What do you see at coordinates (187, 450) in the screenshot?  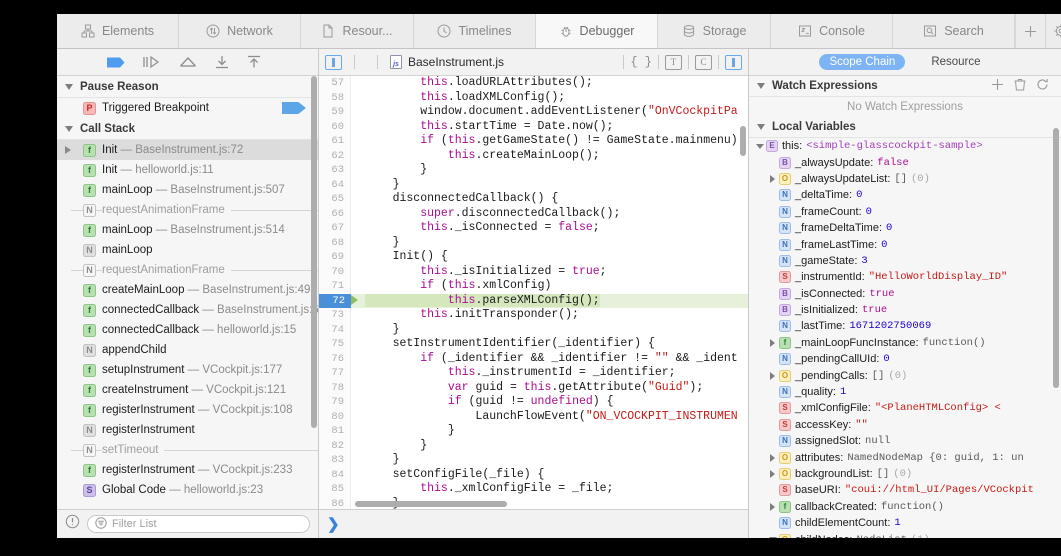 I see `call-stack-frame: NsetTimeout` at bounding box center [187, 450].